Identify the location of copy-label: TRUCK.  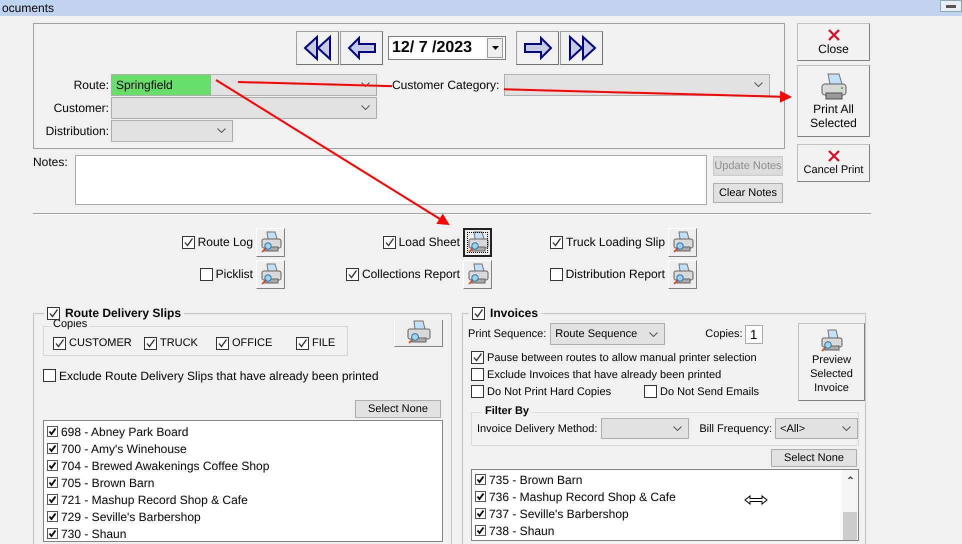
(179, 343).